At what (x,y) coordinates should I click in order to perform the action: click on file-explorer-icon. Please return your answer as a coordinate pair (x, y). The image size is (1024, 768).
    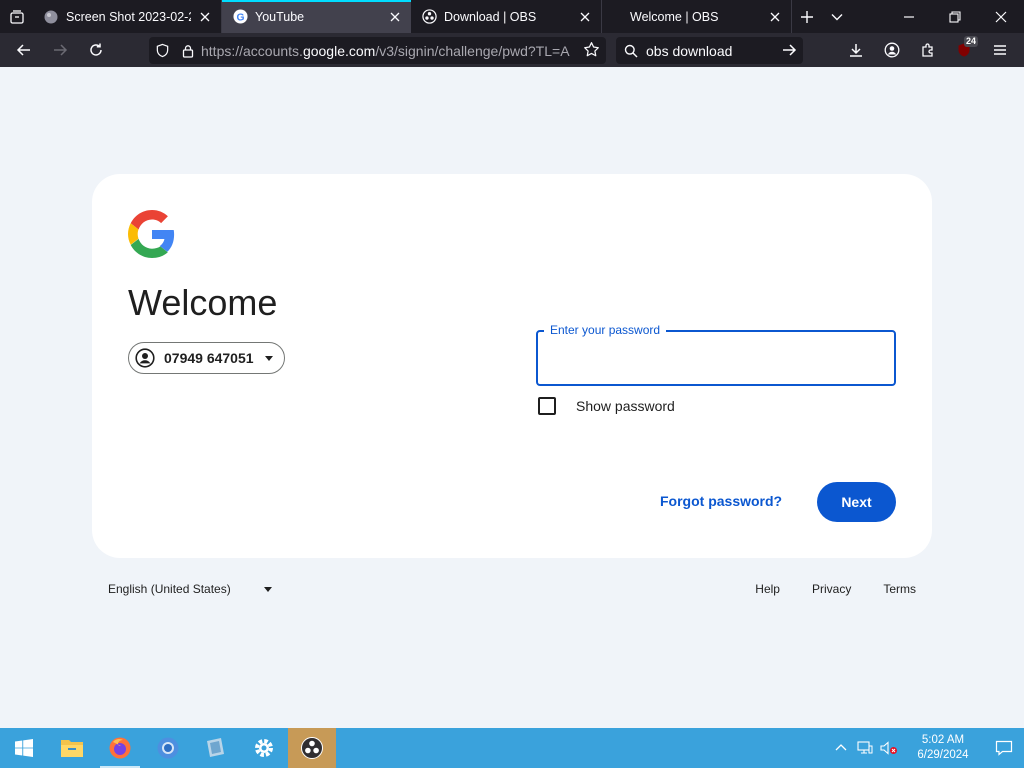
    Looking at the image, I should click on (72, 748).